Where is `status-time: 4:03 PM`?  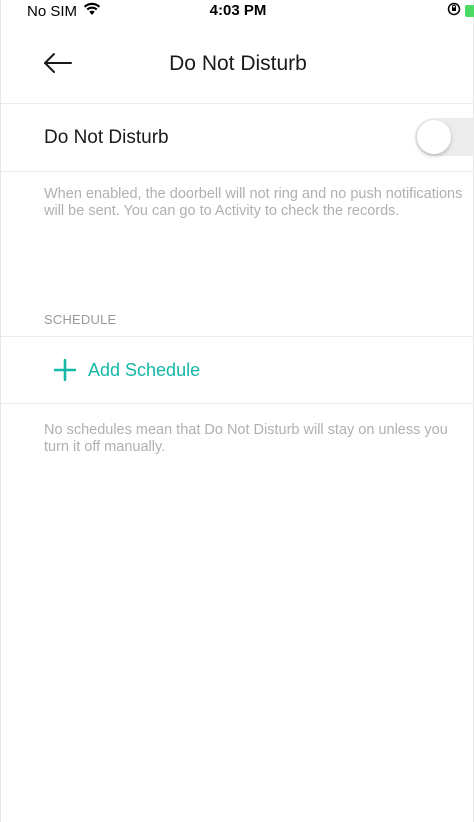
status-time: 4:03 PM is located at coordinates (238, 10).